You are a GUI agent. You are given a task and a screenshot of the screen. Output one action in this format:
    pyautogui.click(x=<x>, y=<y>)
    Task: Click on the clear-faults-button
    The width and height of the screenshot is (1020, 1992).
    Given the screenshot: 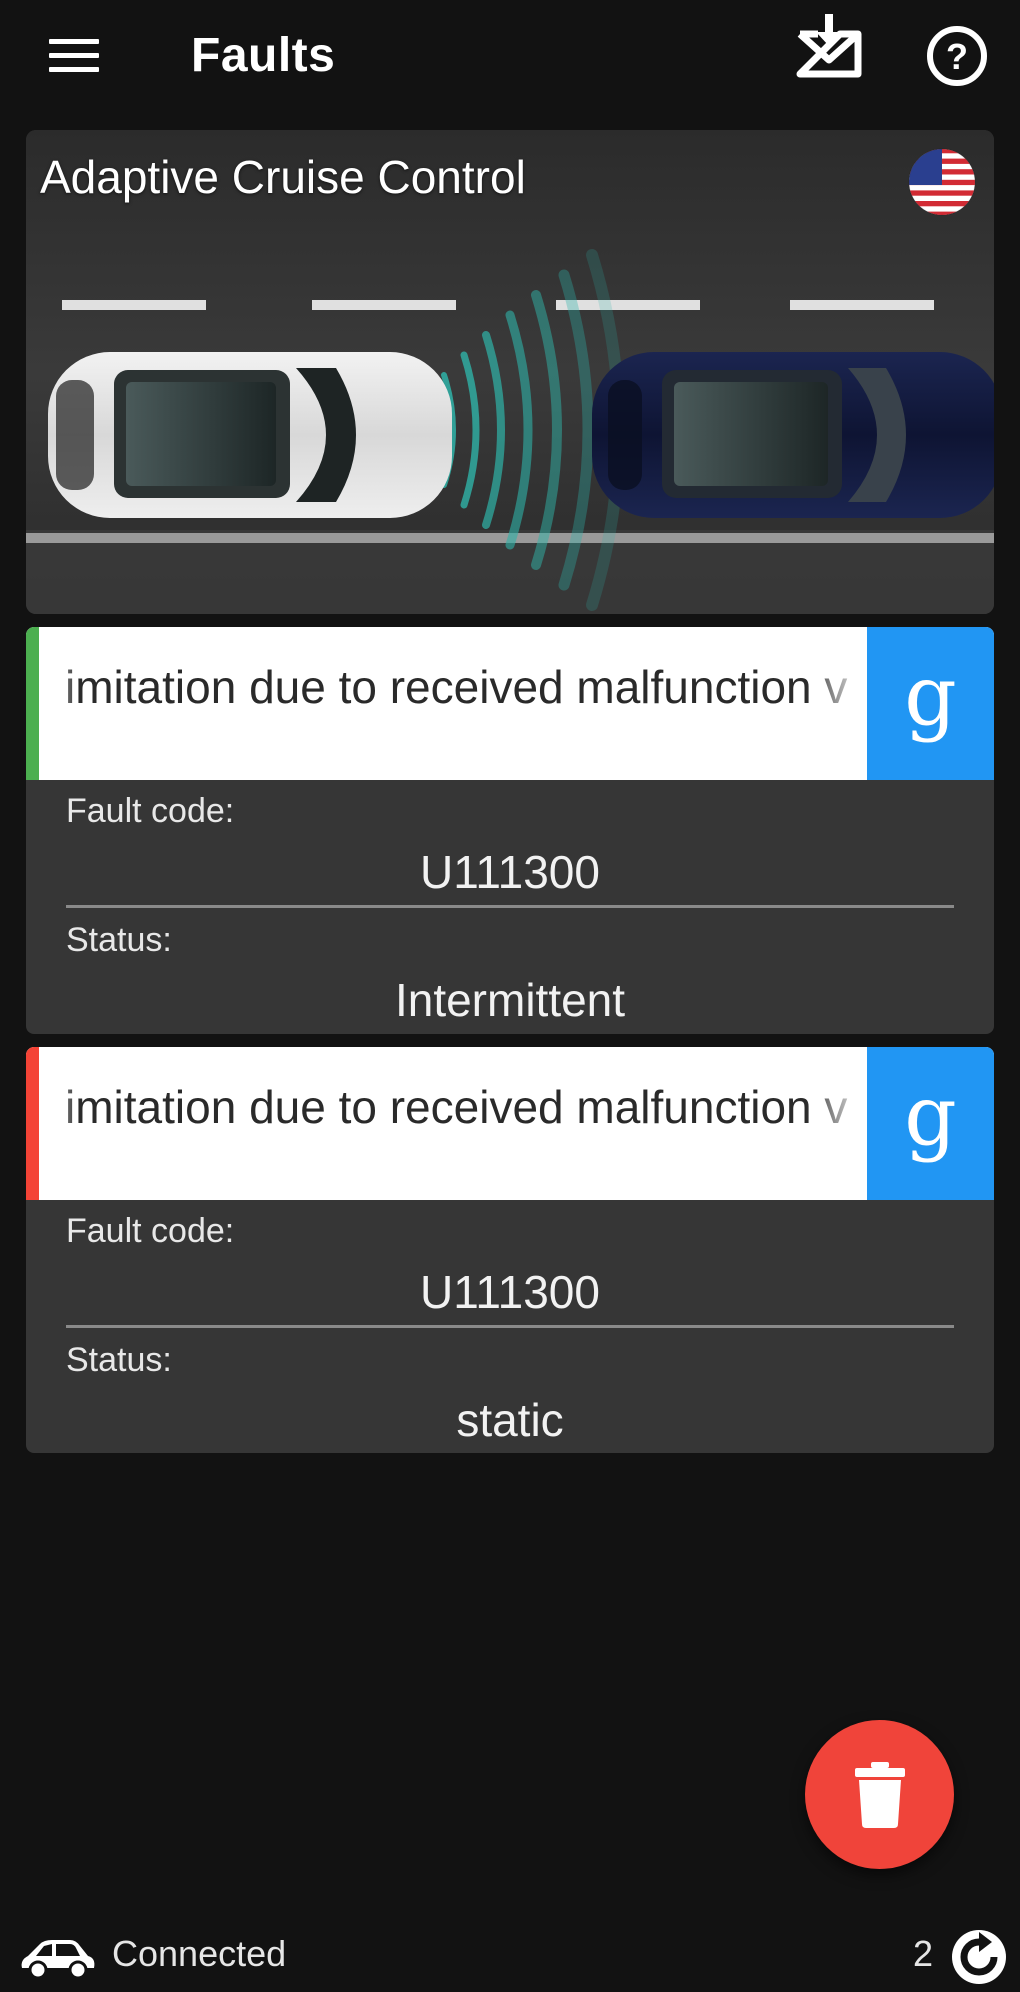 What is the action you would take?
    pyautogui.click(x=879, y=1794)
    